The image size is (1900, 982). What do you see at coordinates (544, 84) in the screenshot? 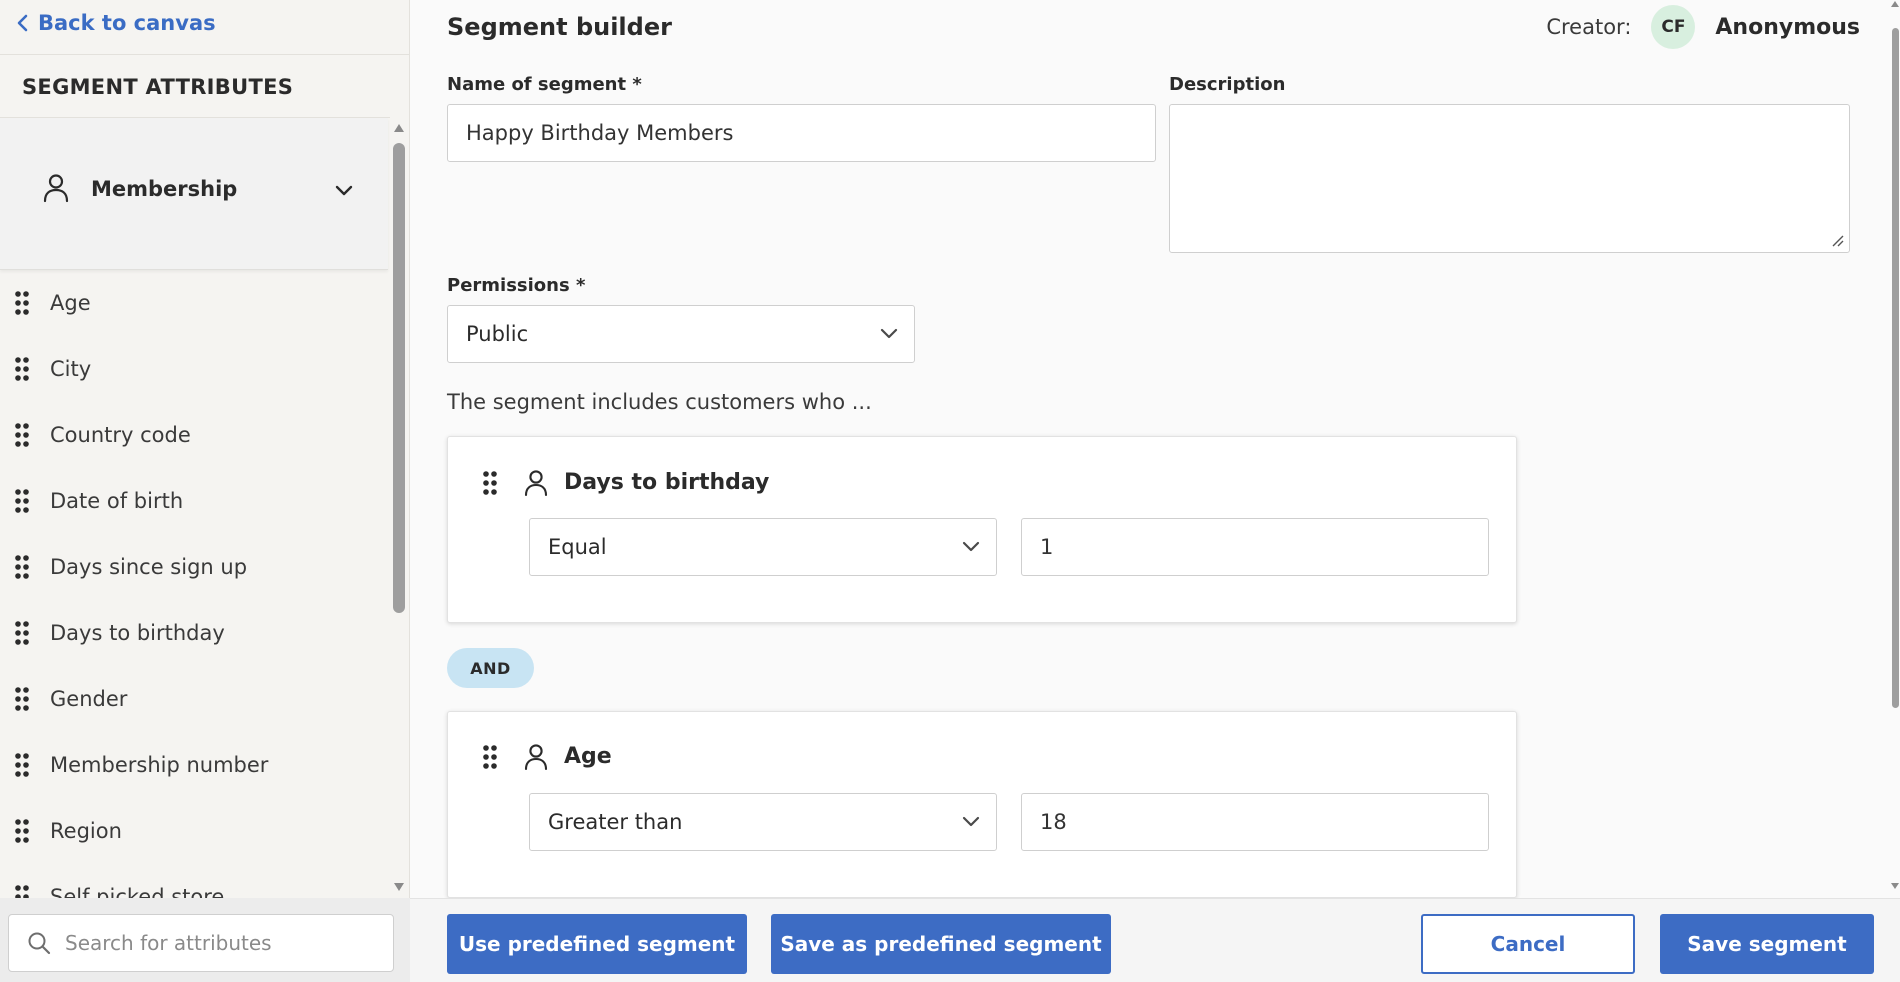
I see `segment-name-label: Name of segment *` at bounding box center [544, 84].